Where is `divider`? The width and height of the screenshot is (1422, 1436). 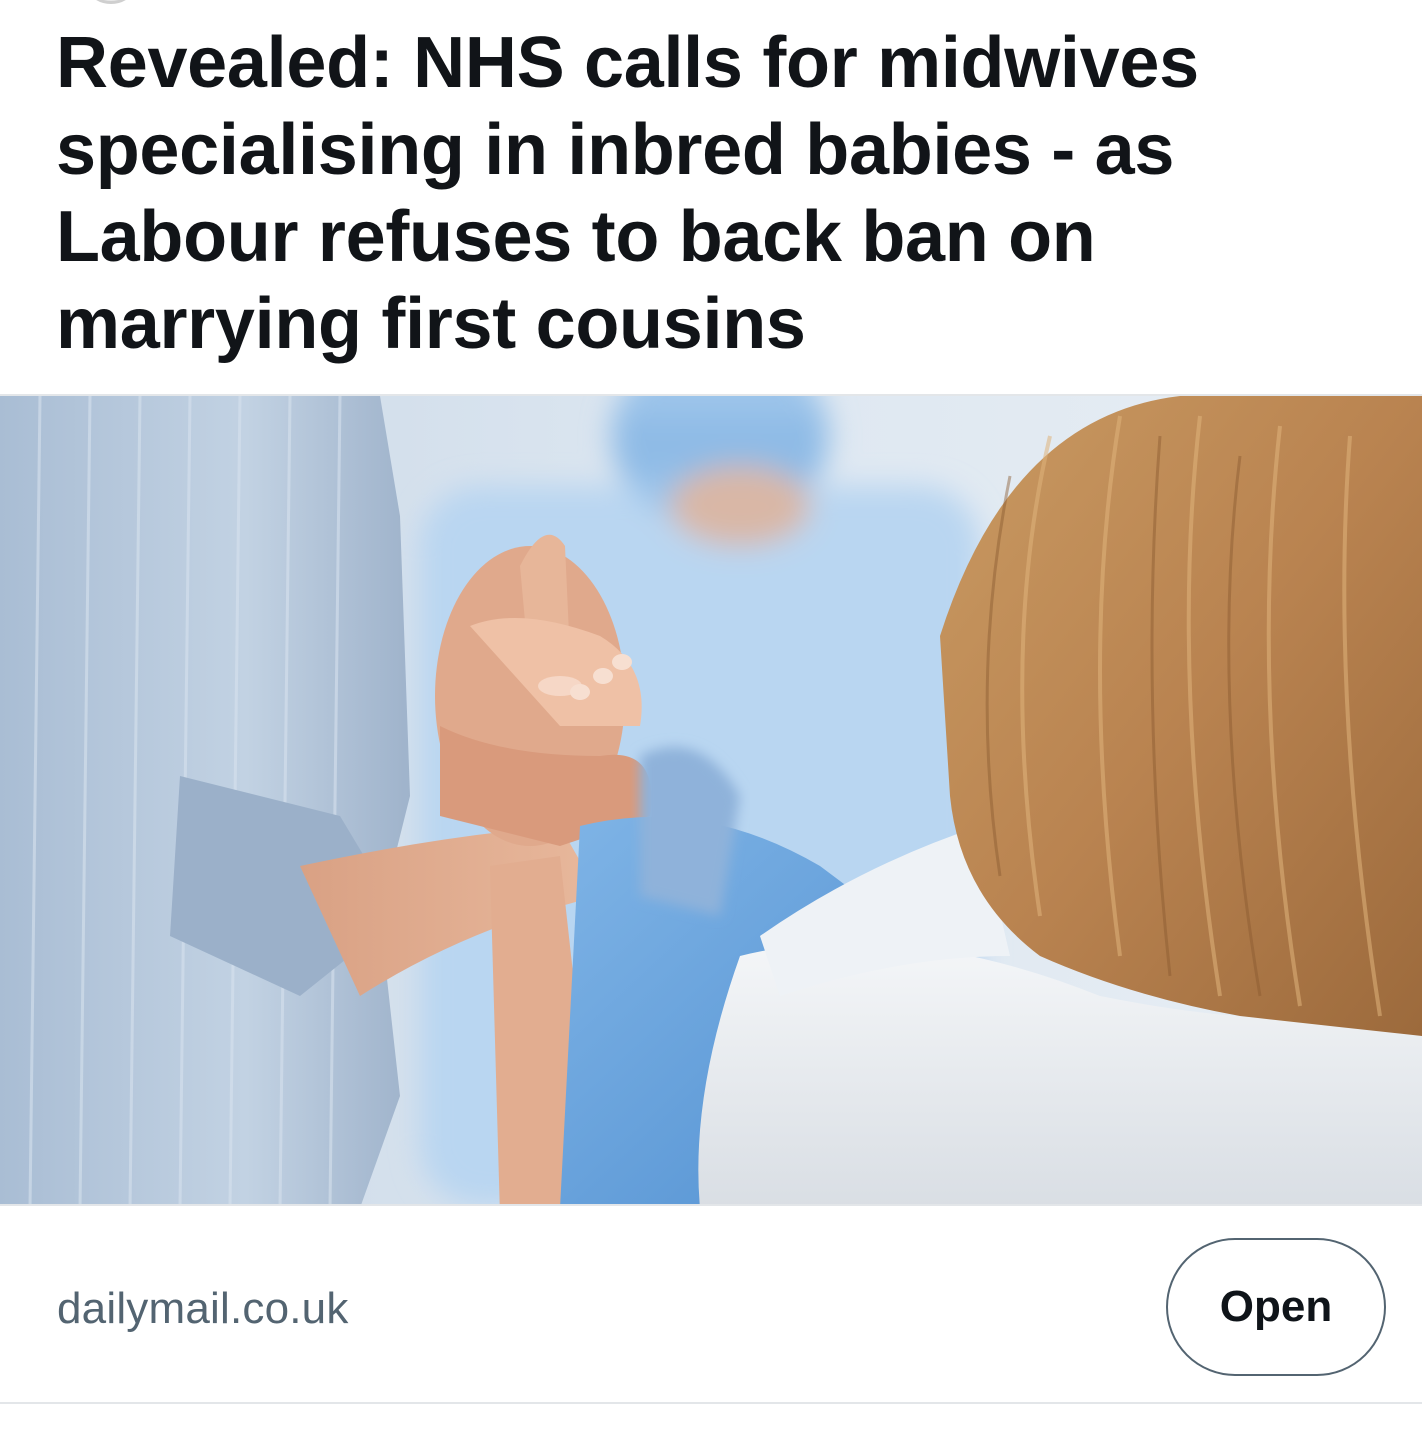 divider is located at coordinates (711, 1403).